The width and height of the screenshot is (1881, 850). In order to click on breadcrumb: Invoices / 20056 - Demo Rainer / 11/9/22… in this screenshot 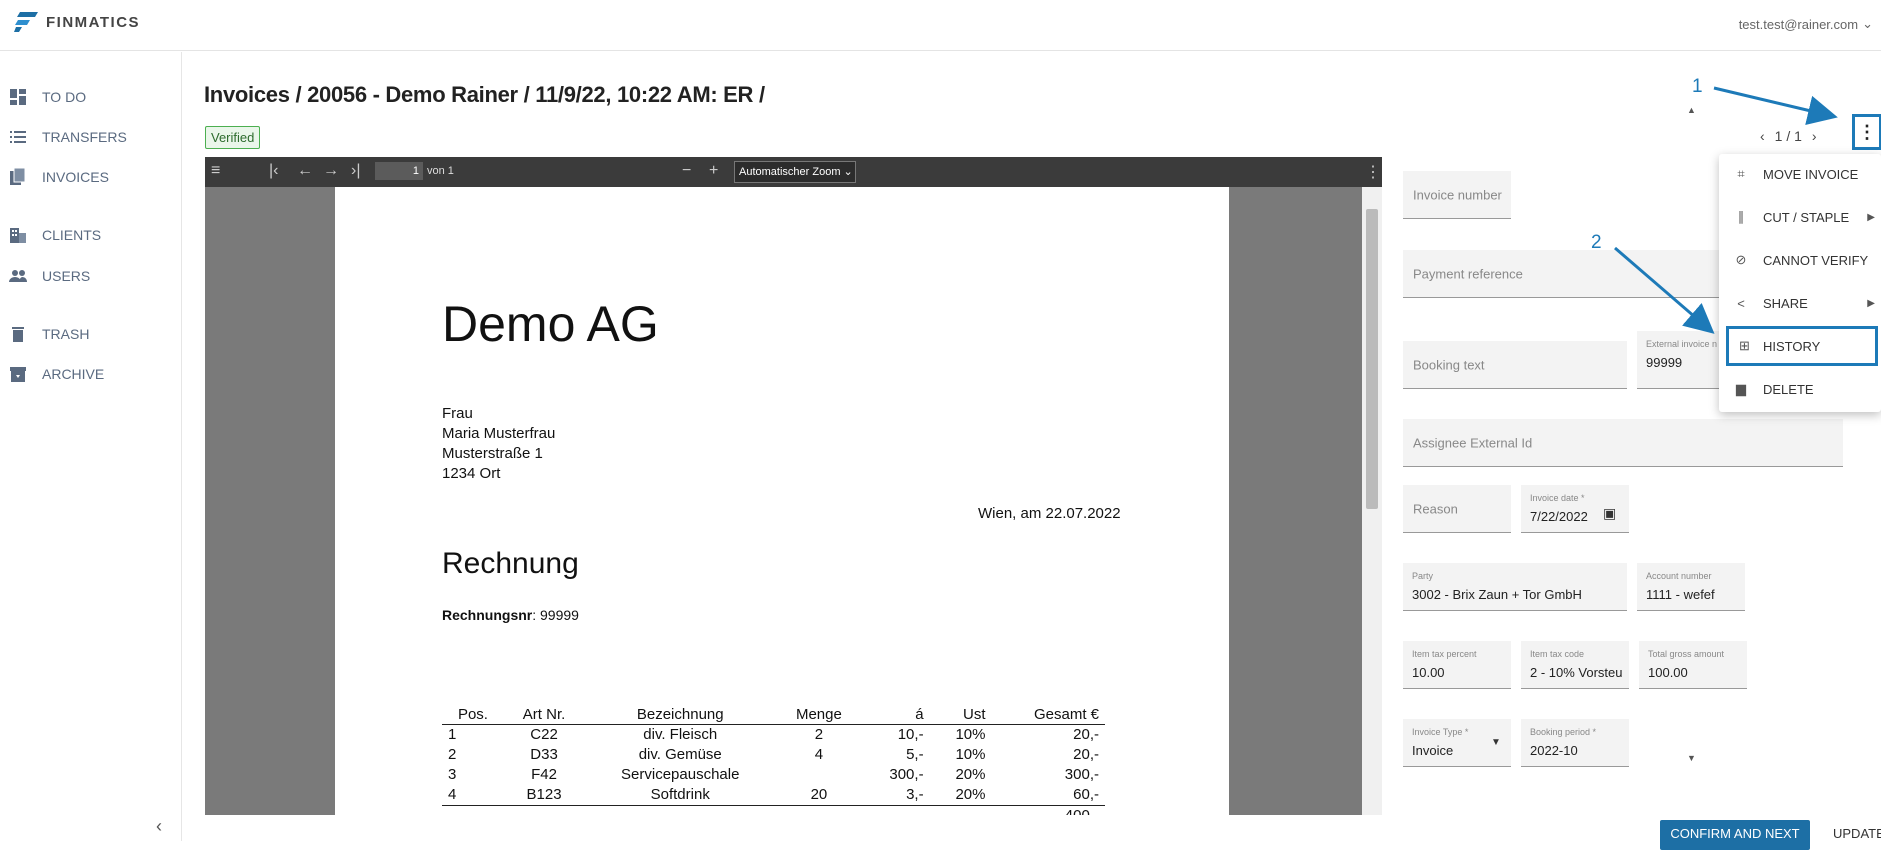, I will do `click(484, 95)`.